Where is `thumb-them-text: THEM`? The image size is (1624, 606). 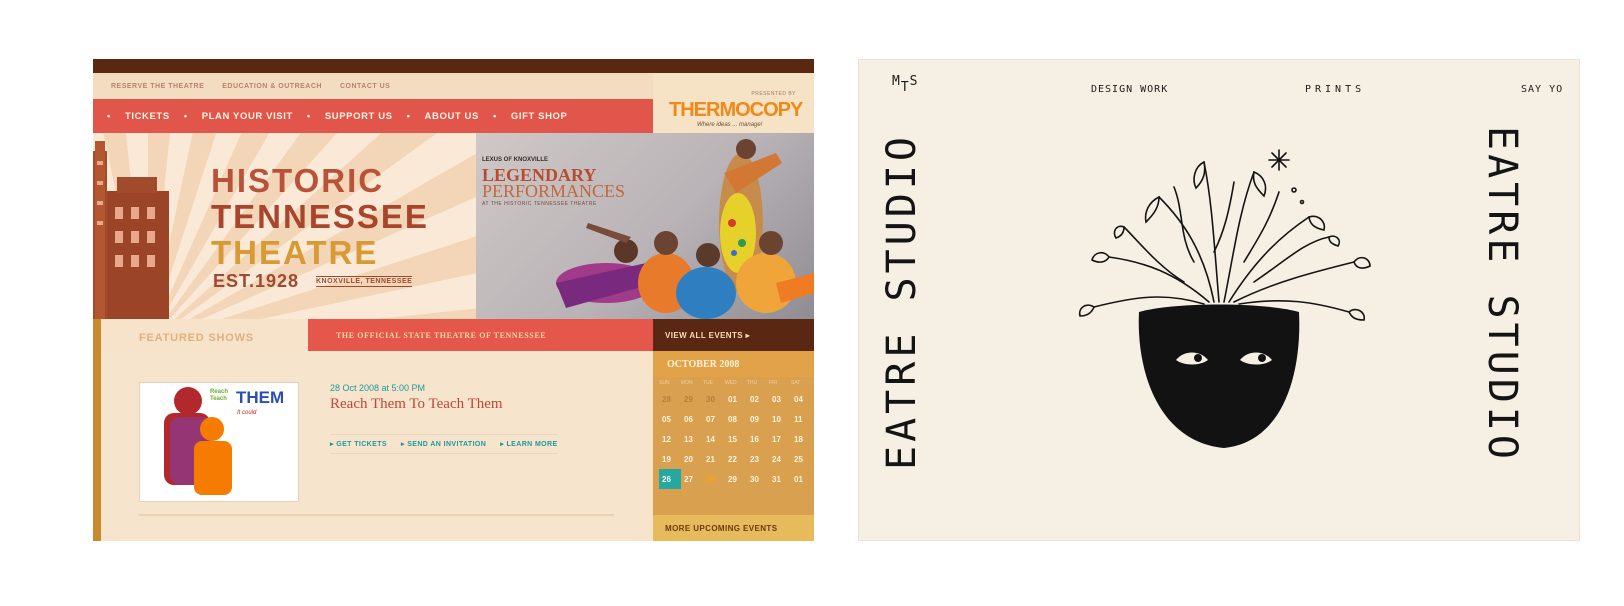 thumb-them-text: THEM is located at coordinates (260, 397).